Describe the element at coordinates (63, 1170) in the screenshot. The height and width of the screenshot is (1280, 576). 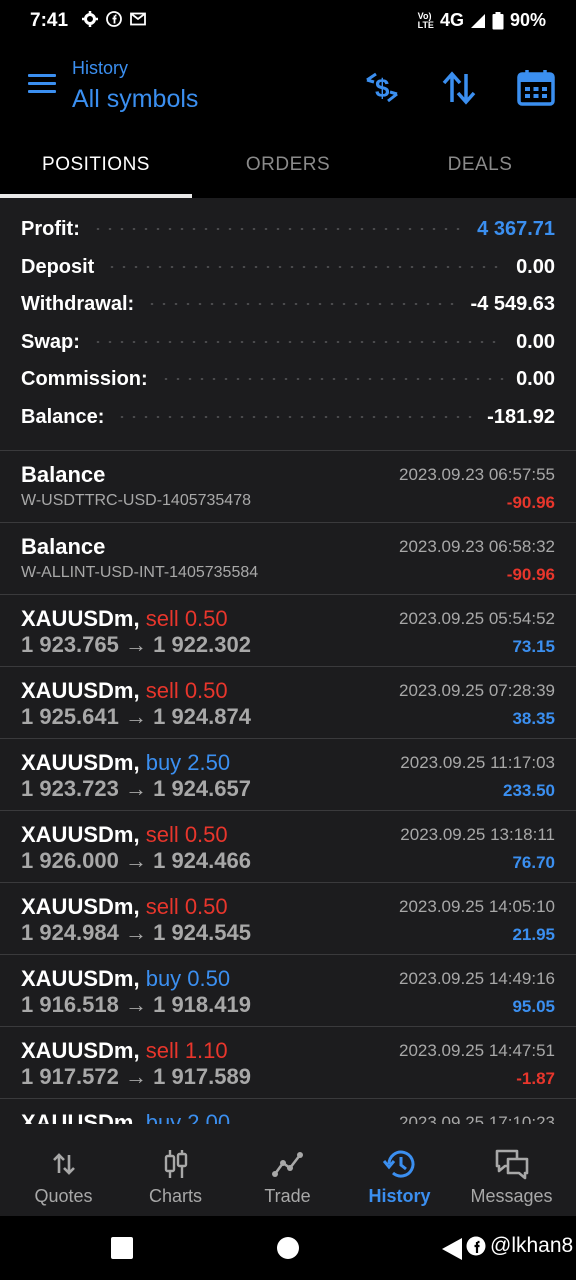
I see `nav-quotes: Quotes` at that location.